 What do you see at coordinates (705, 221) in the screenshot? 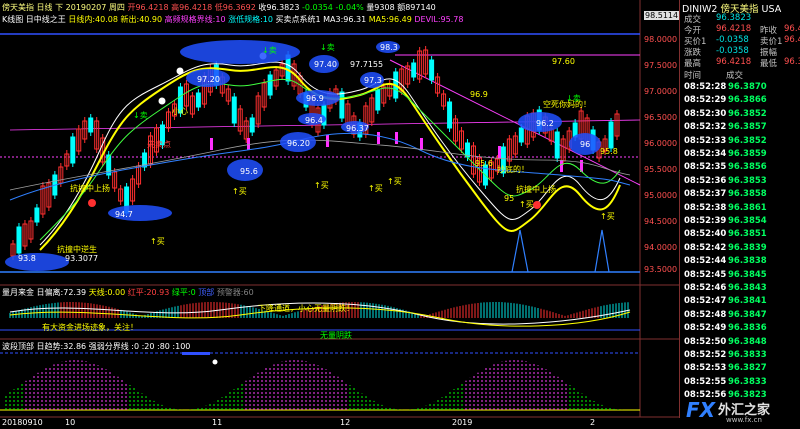
I see `tick-time: 08:52:39` at bounding box center [705, 221].